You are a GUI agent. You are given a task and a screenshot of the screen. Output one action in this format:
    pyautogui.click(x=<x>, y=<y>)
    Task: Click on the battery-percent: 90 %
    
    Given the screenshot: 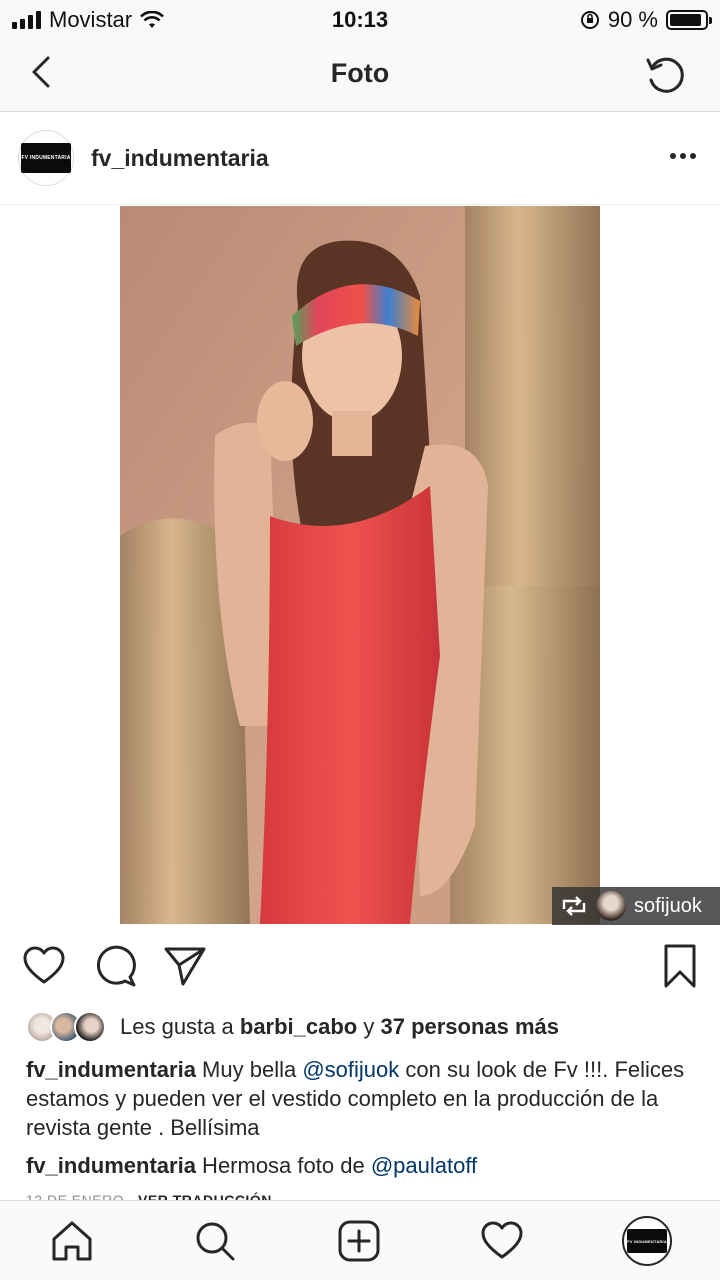 What is the action you would take?
    pyautogui.click(x=632, y=19)
    